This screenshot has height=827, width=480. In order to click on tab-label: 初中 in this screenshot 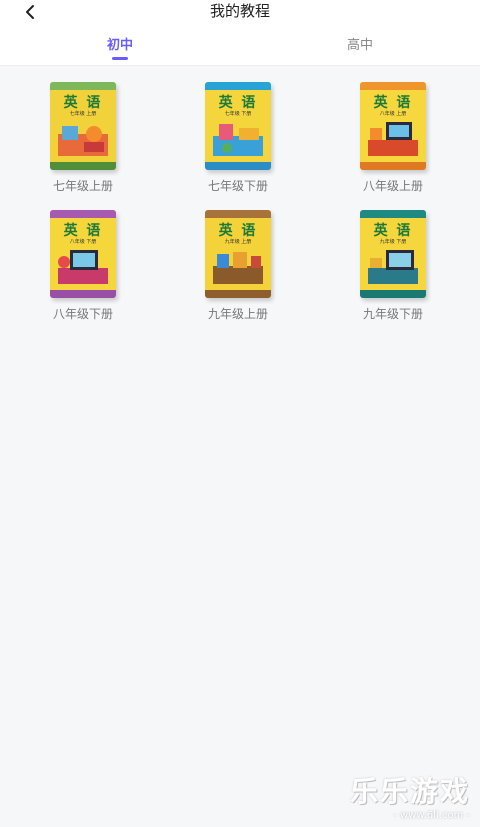, I will do `click(119, 45)`.